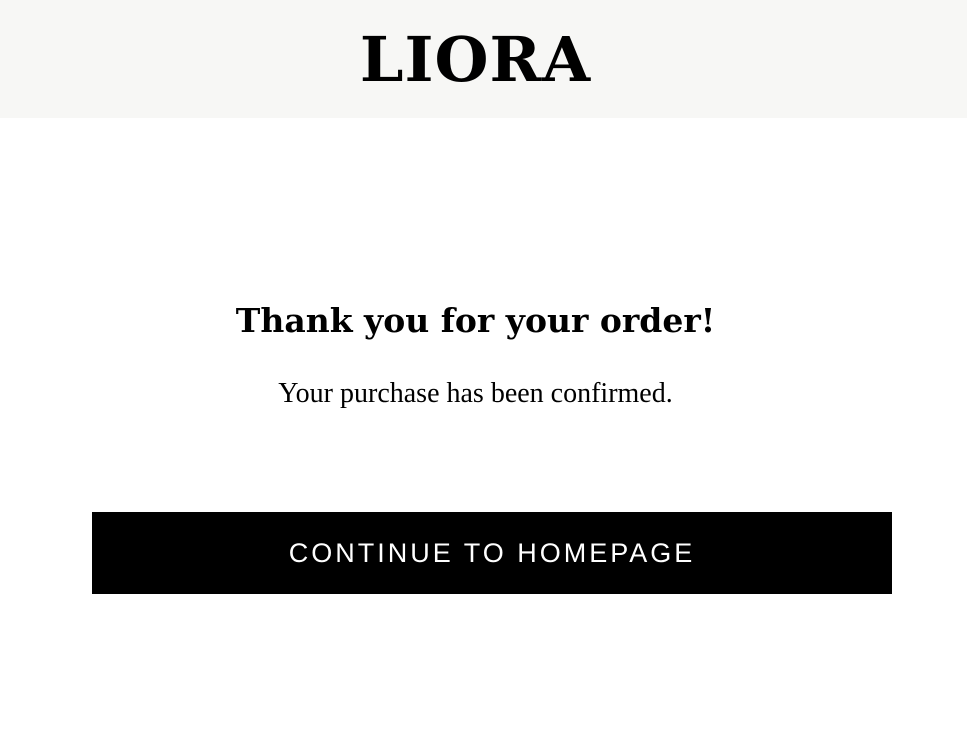 This screenshot has height=738, width=967. I want to click on confirmation-title: Thank you for your order!, so click(475, 320).